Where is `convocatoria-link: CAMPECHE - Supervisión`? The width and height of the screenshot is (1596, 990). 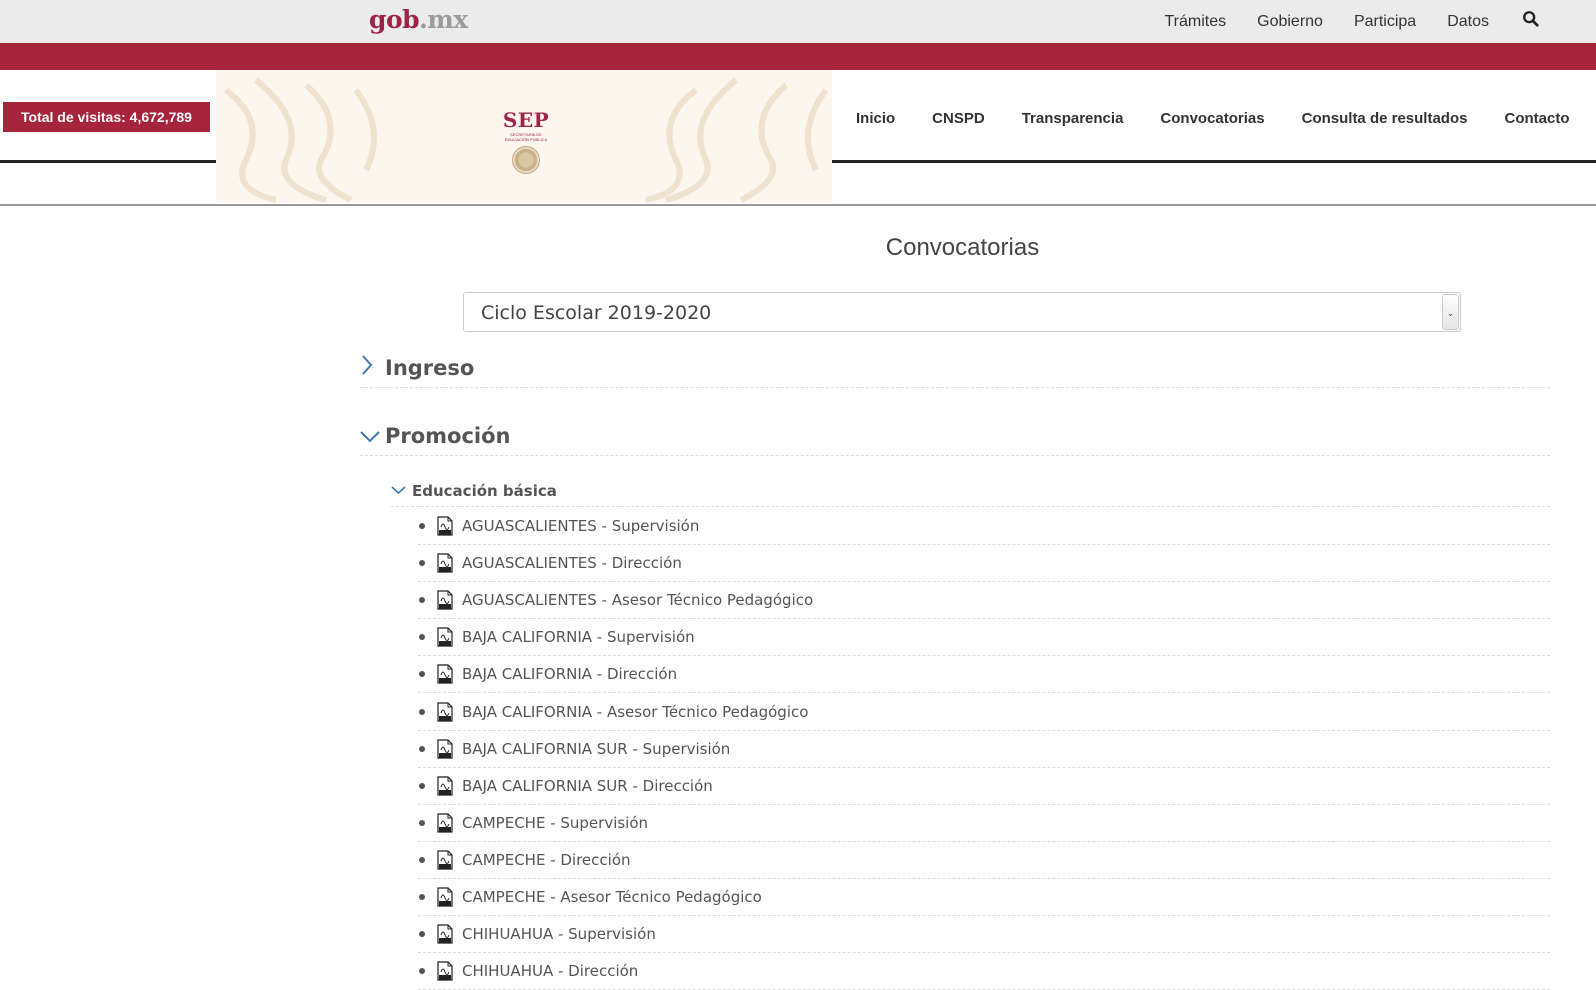
convocatoria-link: CAMPECHE - Supervisión is located at coordinates (555, 823).